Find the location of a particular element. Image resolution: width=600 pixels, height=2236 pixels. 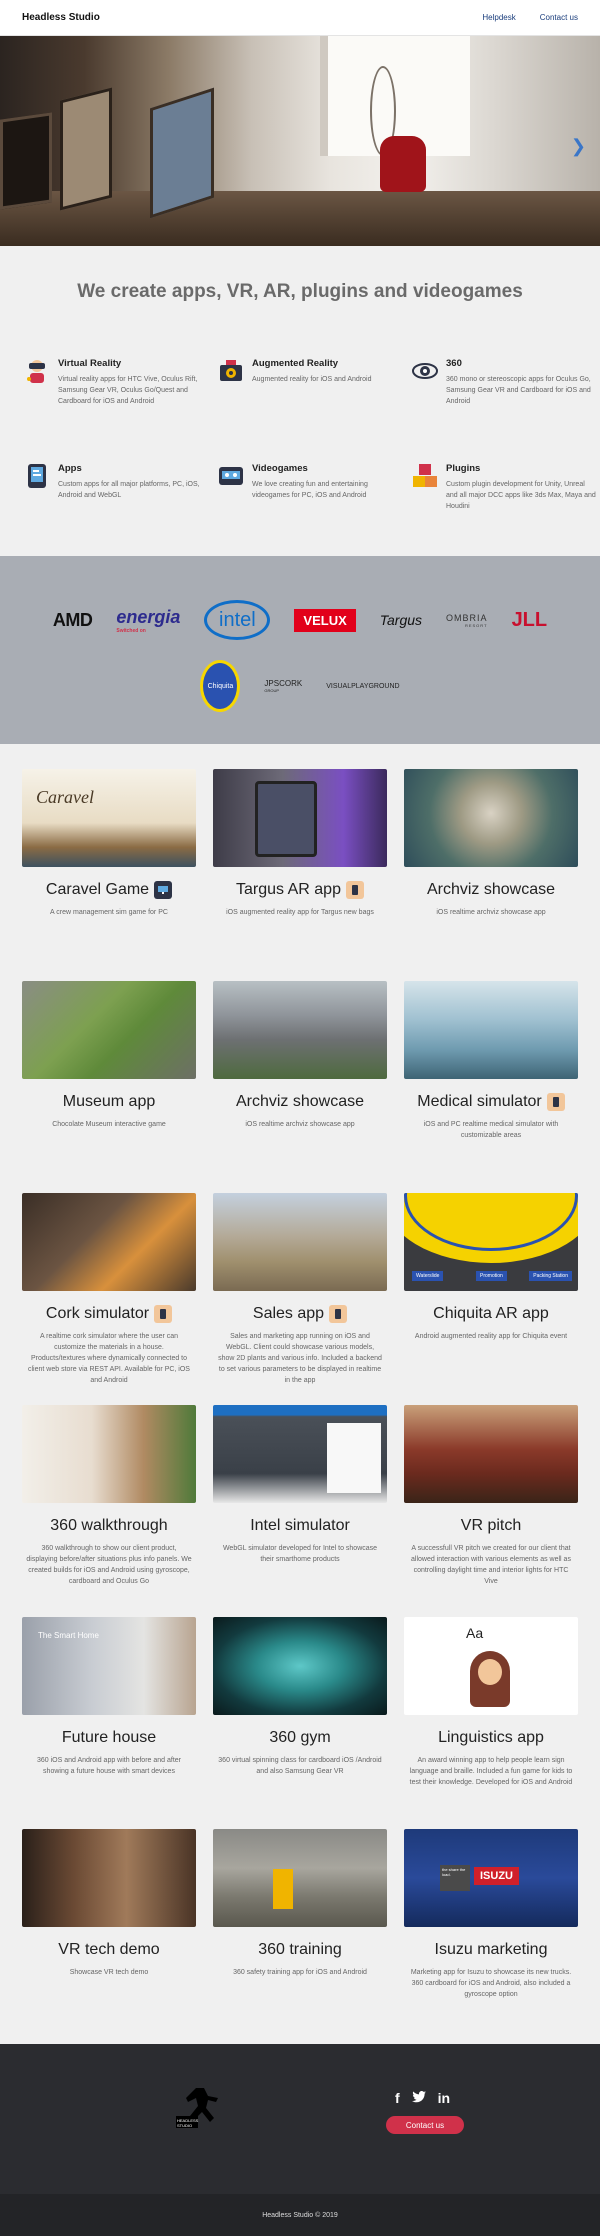

linguistics-text: Aa is located at coordinates (475, 1633).